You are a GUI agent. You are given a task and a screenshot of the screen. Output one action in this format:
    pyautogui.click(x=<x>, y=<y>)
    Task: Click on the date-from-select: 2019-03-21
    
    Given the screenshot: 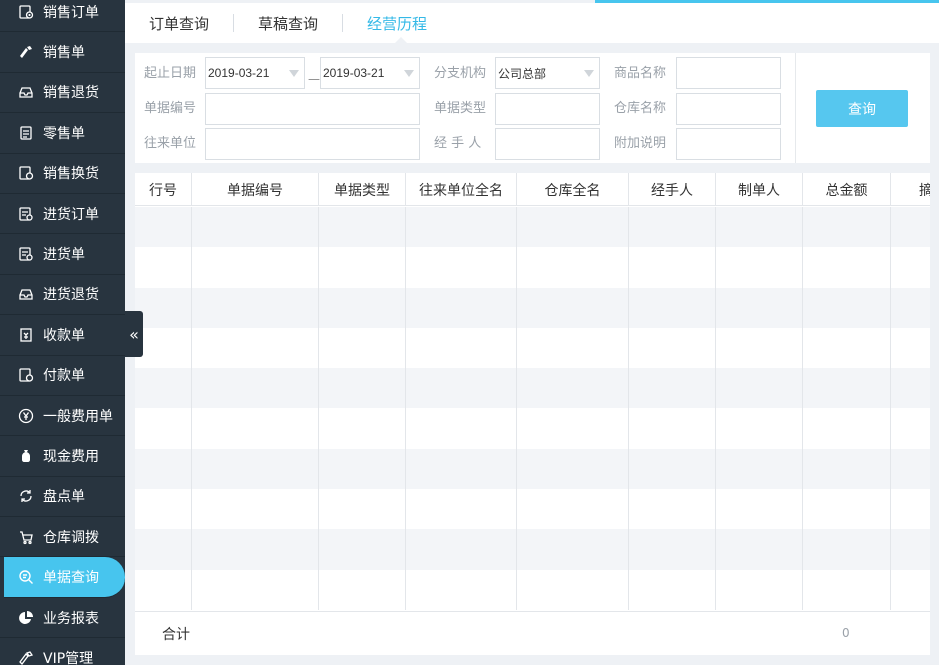 What is the action you would take?
    pyautogui.click(x=255, y=73)
    